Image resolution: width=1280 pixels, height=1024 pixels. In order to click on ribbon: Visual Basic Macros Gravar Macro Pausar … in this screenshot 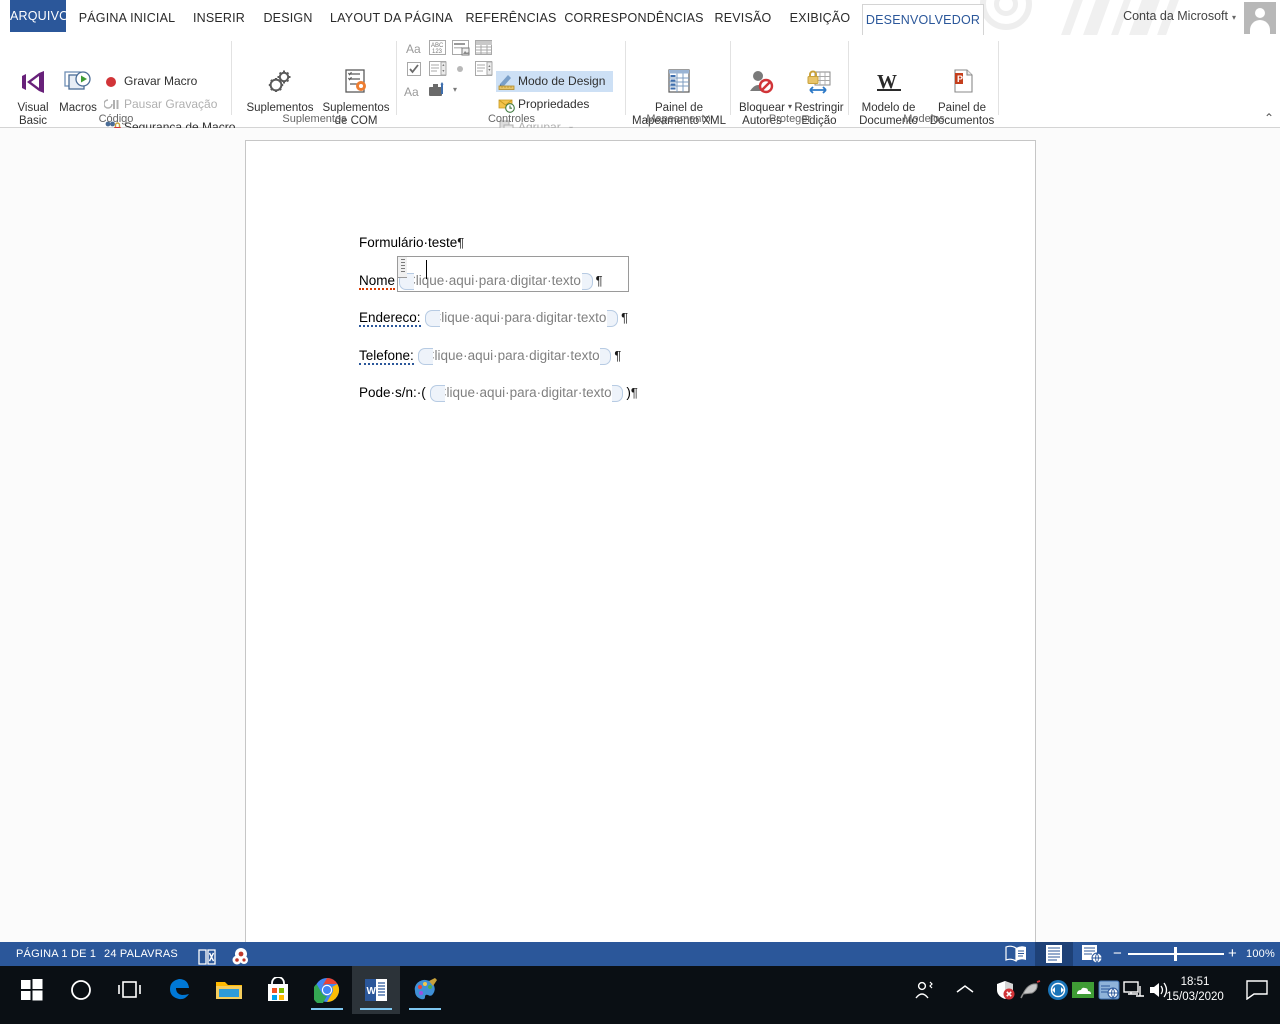, I will do `click(640, 85)`.